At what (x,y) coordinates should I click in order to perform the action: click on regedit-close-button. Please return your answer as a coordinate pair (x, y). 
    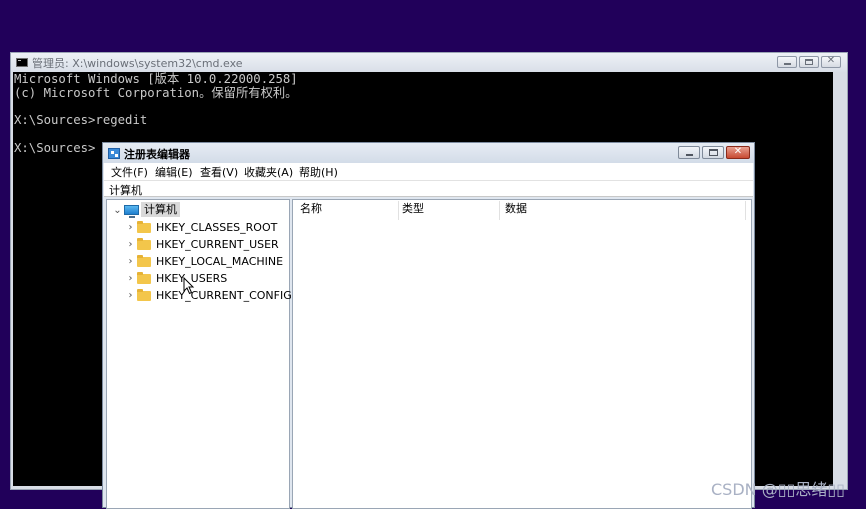
    Looking at the image, I should click on (738, 152).